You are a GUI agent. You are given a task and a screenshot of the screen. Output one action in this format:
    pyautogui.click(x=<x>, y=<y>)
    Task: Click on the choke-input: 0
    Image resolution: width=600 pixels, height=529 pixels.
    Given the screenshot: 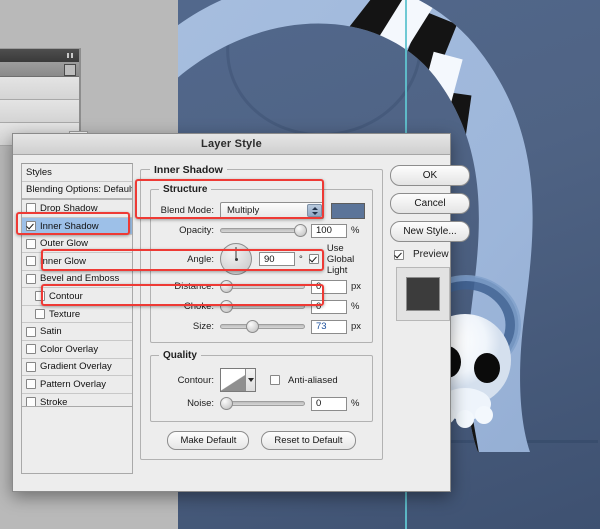 What is the action you would take?
    pyautogui.click(x=329, y=306)
    